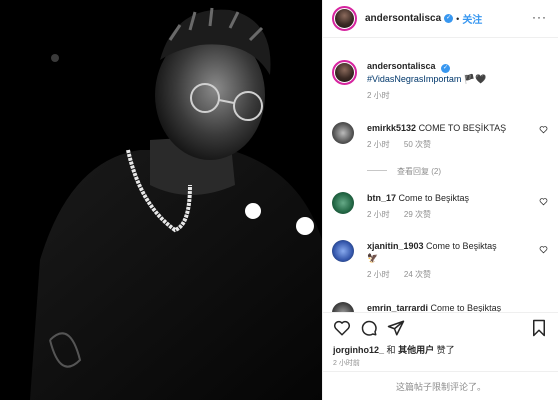 The width and height of the screenshot is (558, 400). I want to click on author-username: andersontalisca, so click(403, 18).